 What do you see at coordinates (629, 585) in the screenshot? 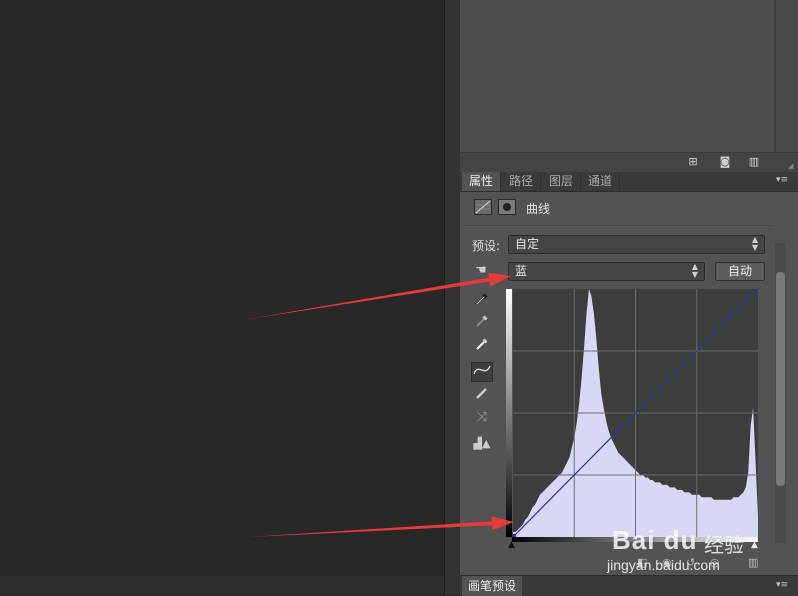
I see `bottom-panel-tabbar: 画笔预设 ▾≡` at bounding box center [629, 585].